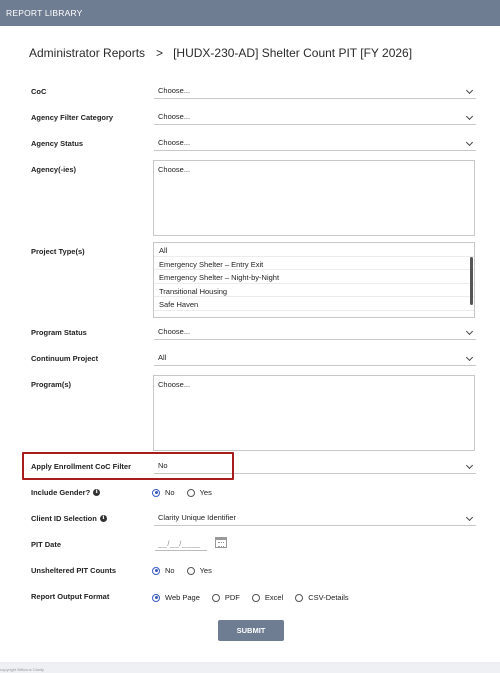 Image resolution: width=500 pixels, height=673 pixels. I want to click on project-types-label: Project Type(s), so click(58, 251).